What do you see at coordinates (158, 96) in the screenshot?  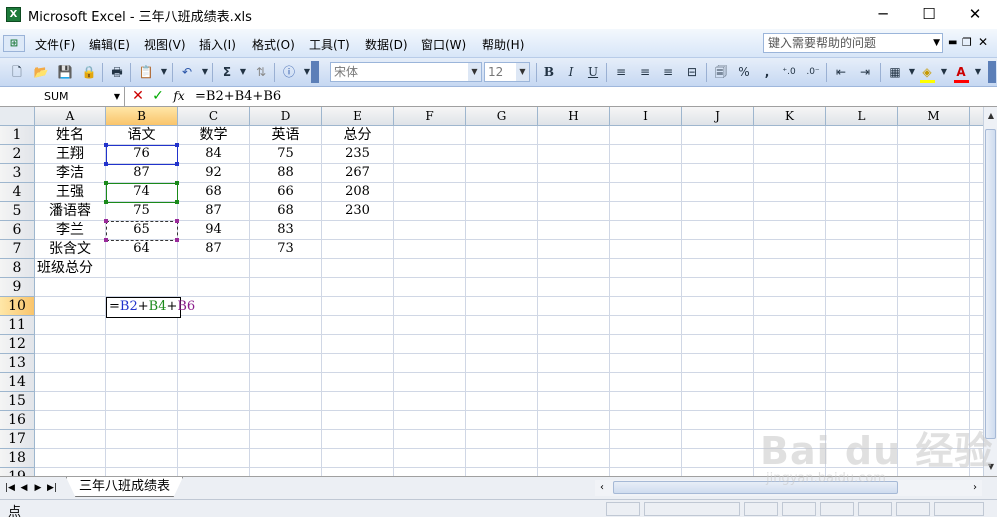 I see `enter-check-icon: ✓` at bounding box center [158, 96].